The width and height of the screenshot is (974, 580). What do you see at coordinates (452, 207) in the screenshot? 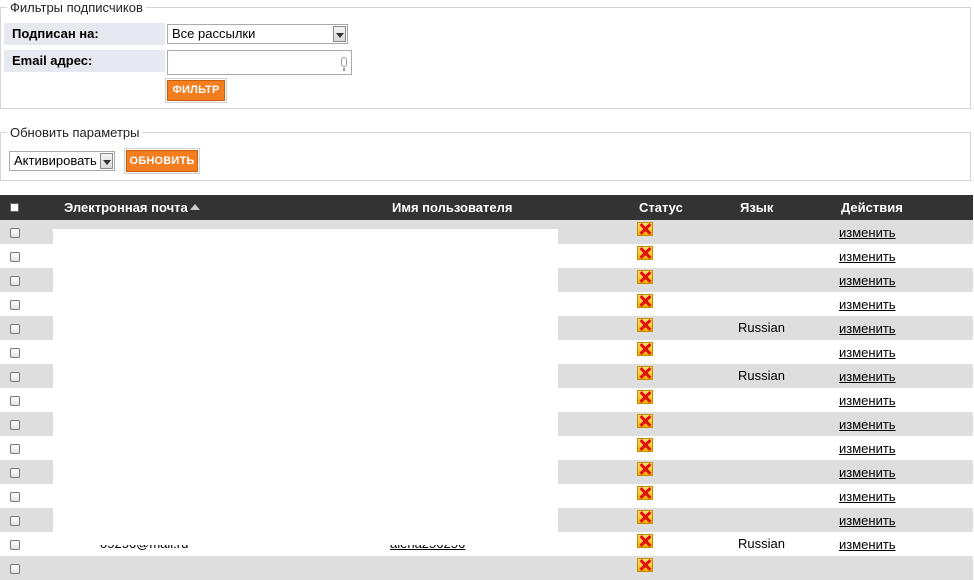
I see `column-username-header: Имя пользователя` at bounding box center [452, 207].